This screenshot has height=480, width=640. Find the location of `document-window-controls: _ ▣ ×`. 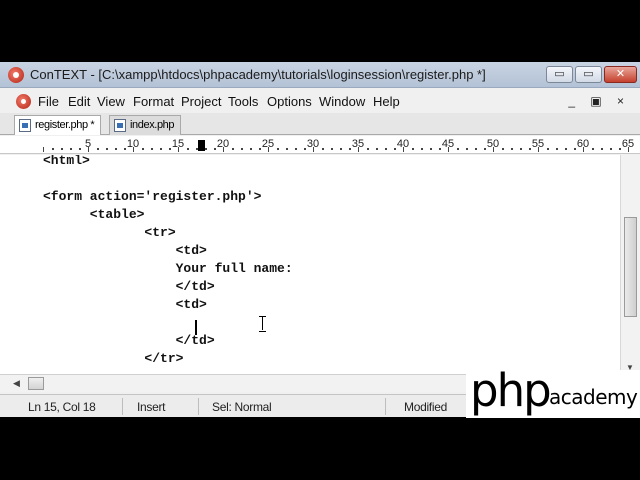

document-window-controls: _ ▣ × is located at coordinates (599, 101).